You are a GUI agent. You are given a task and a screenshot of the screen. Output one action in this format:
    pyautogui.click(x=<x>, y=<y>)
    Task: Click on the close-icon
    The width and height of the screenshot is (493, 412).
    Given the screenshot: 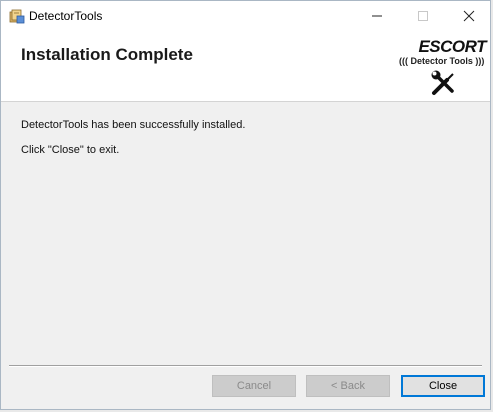 What is the action you would take?
    pyautogui.click(x=469, y=16)
    